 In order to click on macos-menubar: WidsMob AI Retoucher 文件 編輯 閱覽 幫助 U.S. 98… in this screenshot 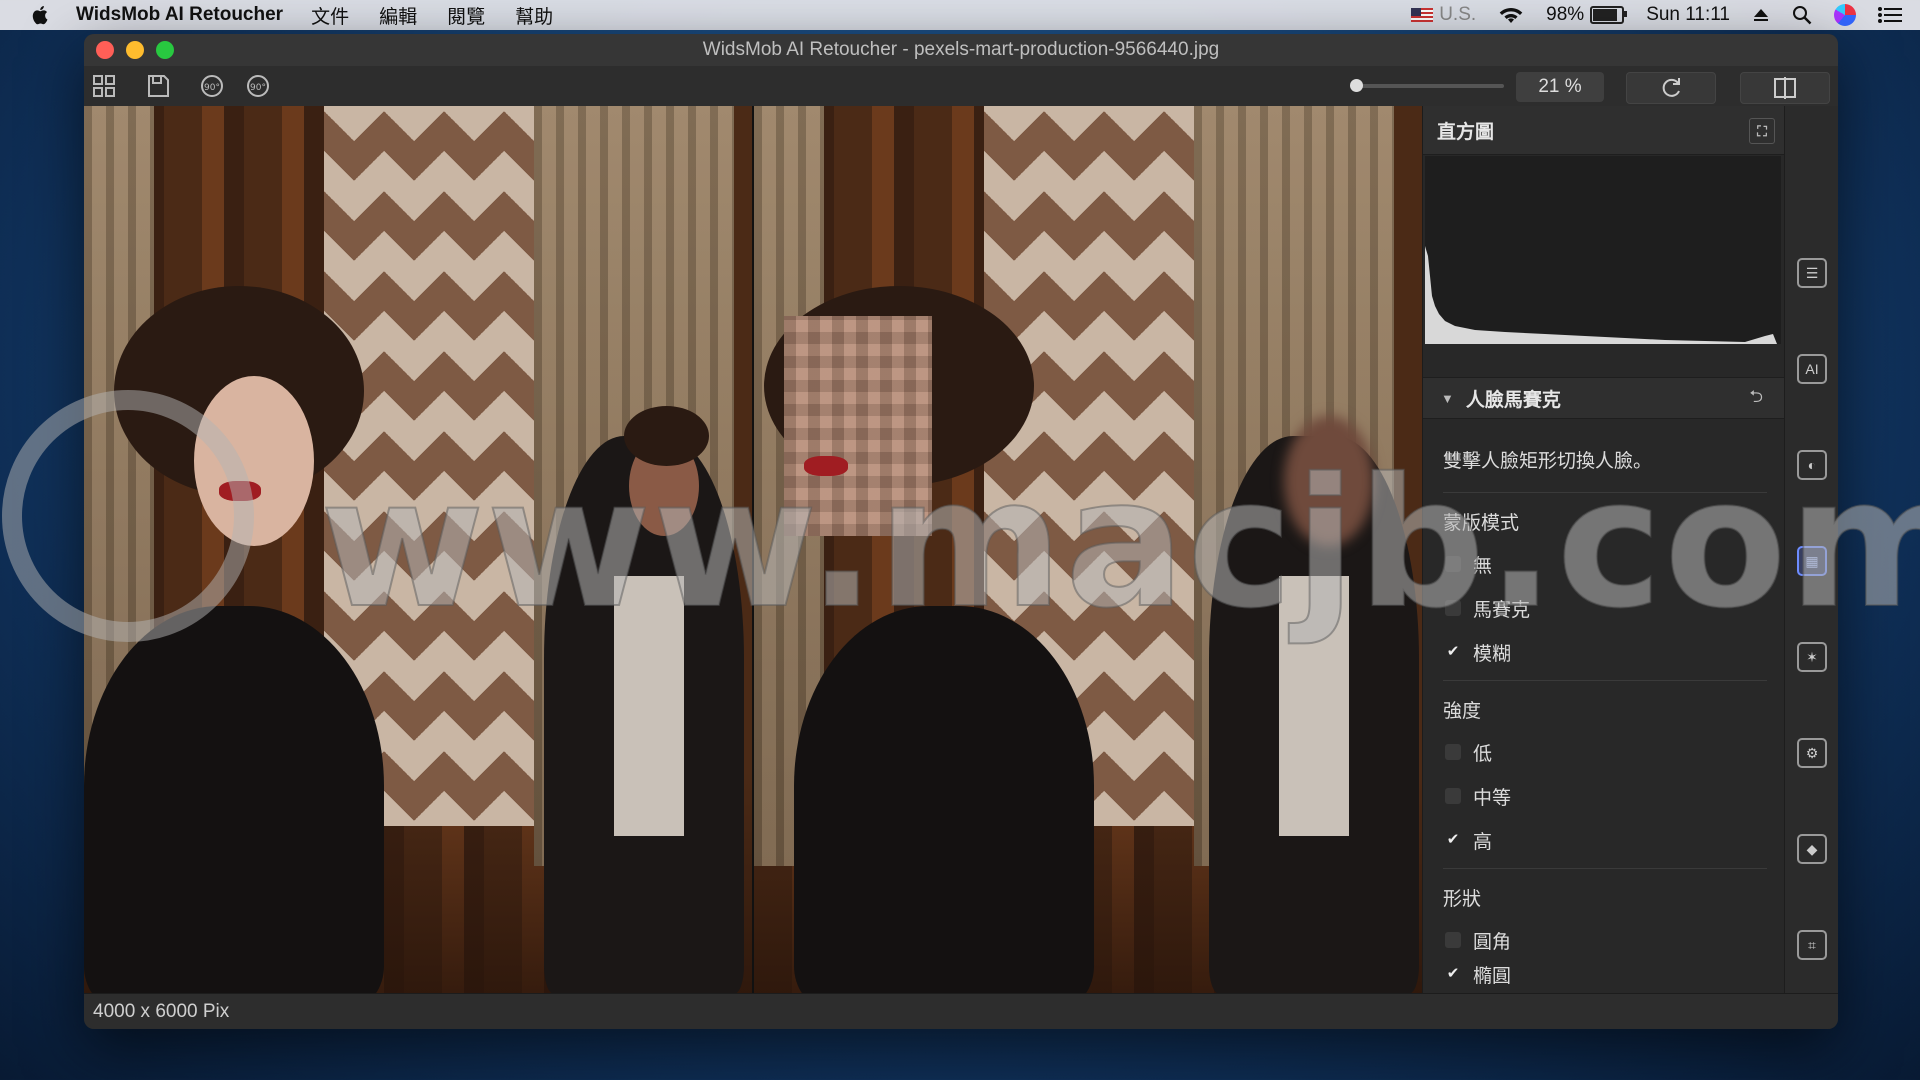, I will do `click(960, 15)`.